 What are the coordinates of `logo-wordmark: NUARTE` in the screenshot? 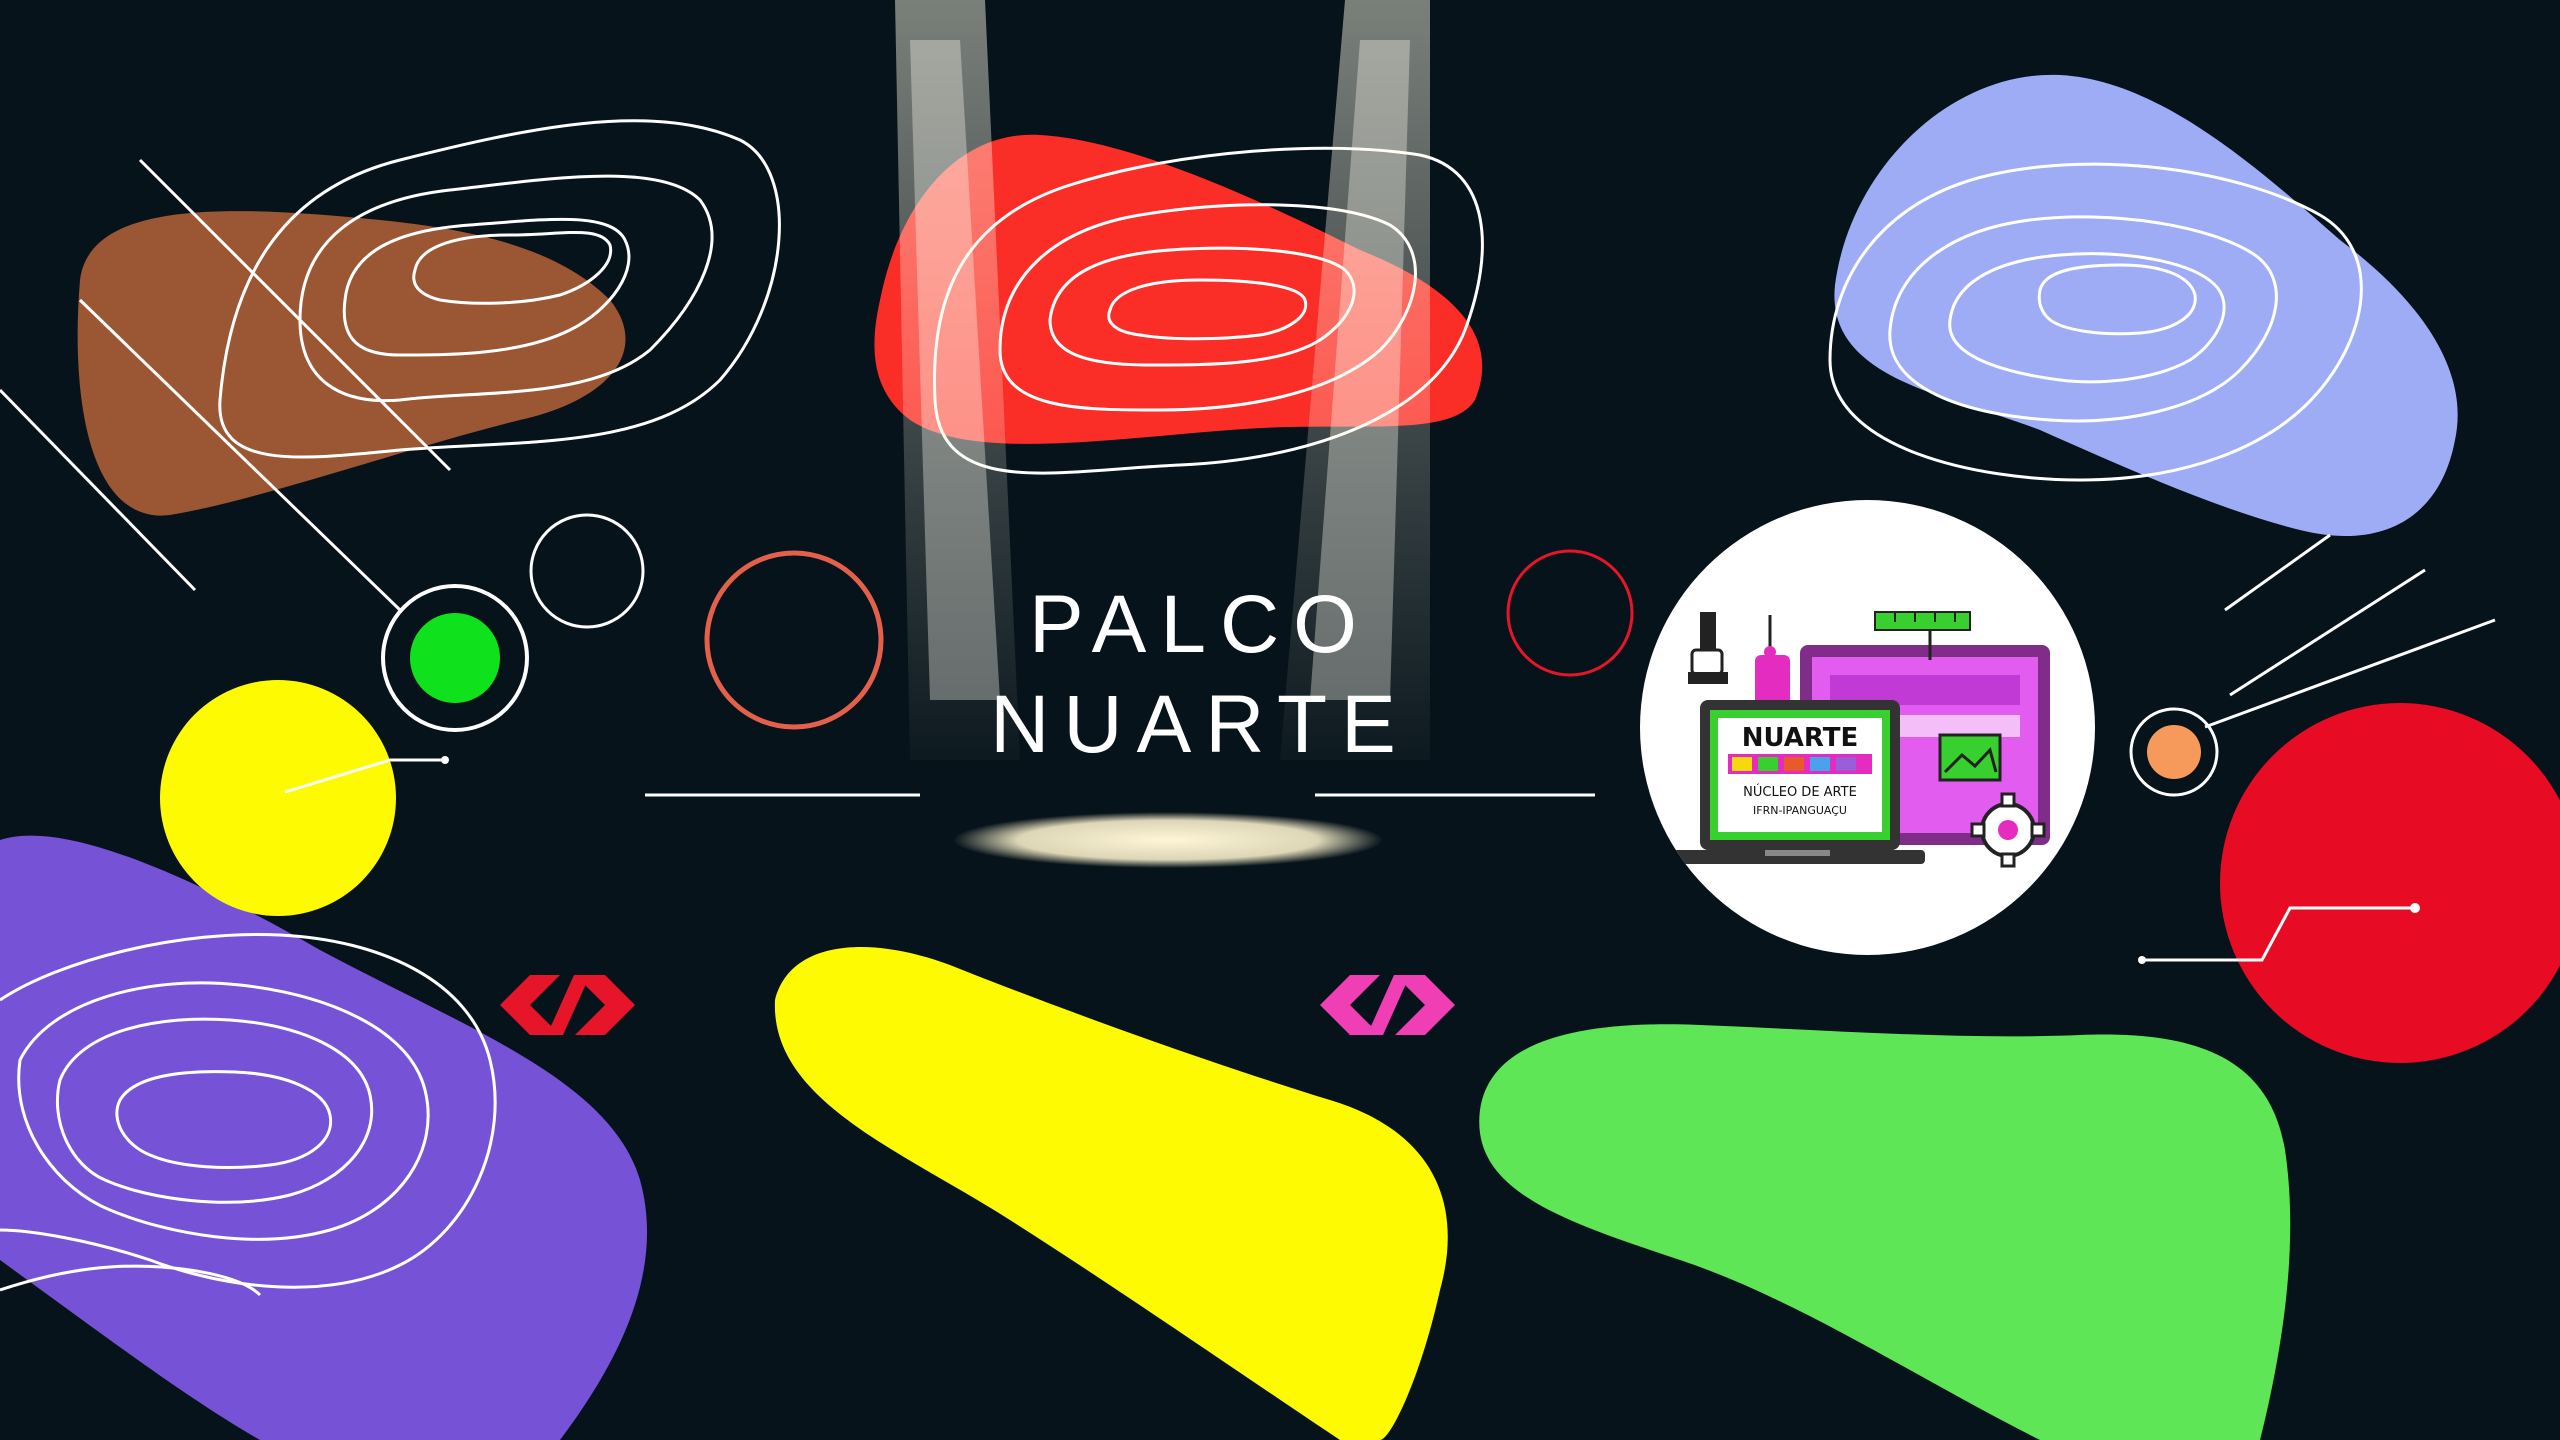 It's located at (1800, 738).